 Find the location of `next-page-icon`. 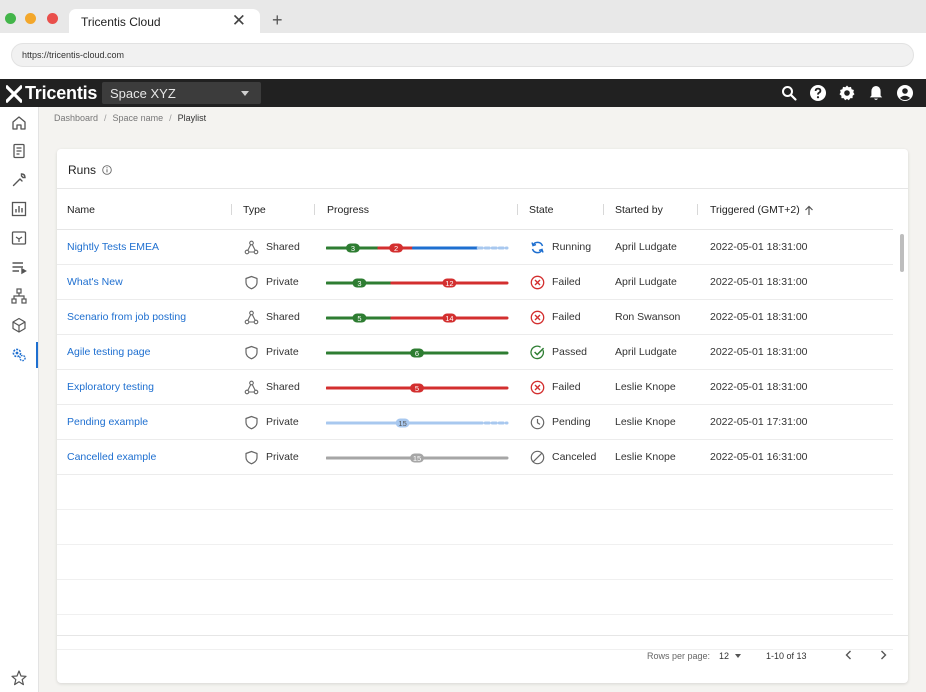

next-page-icon is located at coordinates (883, 655).